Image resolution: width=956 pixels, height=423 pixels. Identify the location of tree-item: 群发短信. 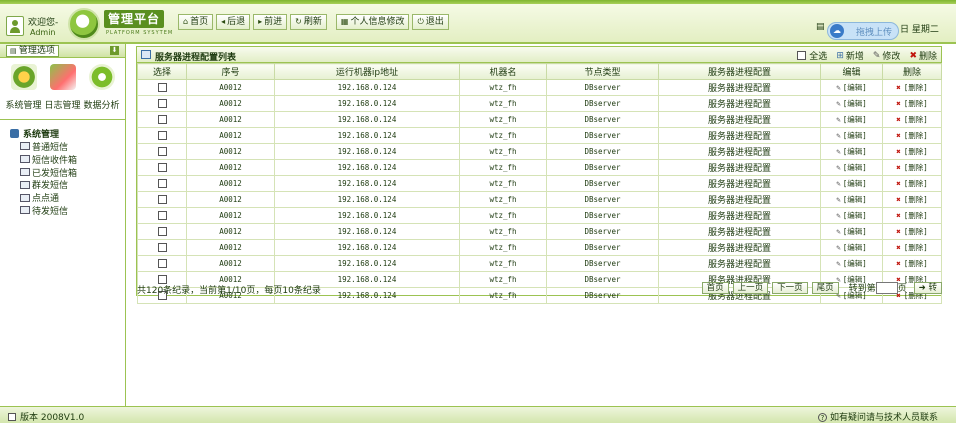
(67, 184).